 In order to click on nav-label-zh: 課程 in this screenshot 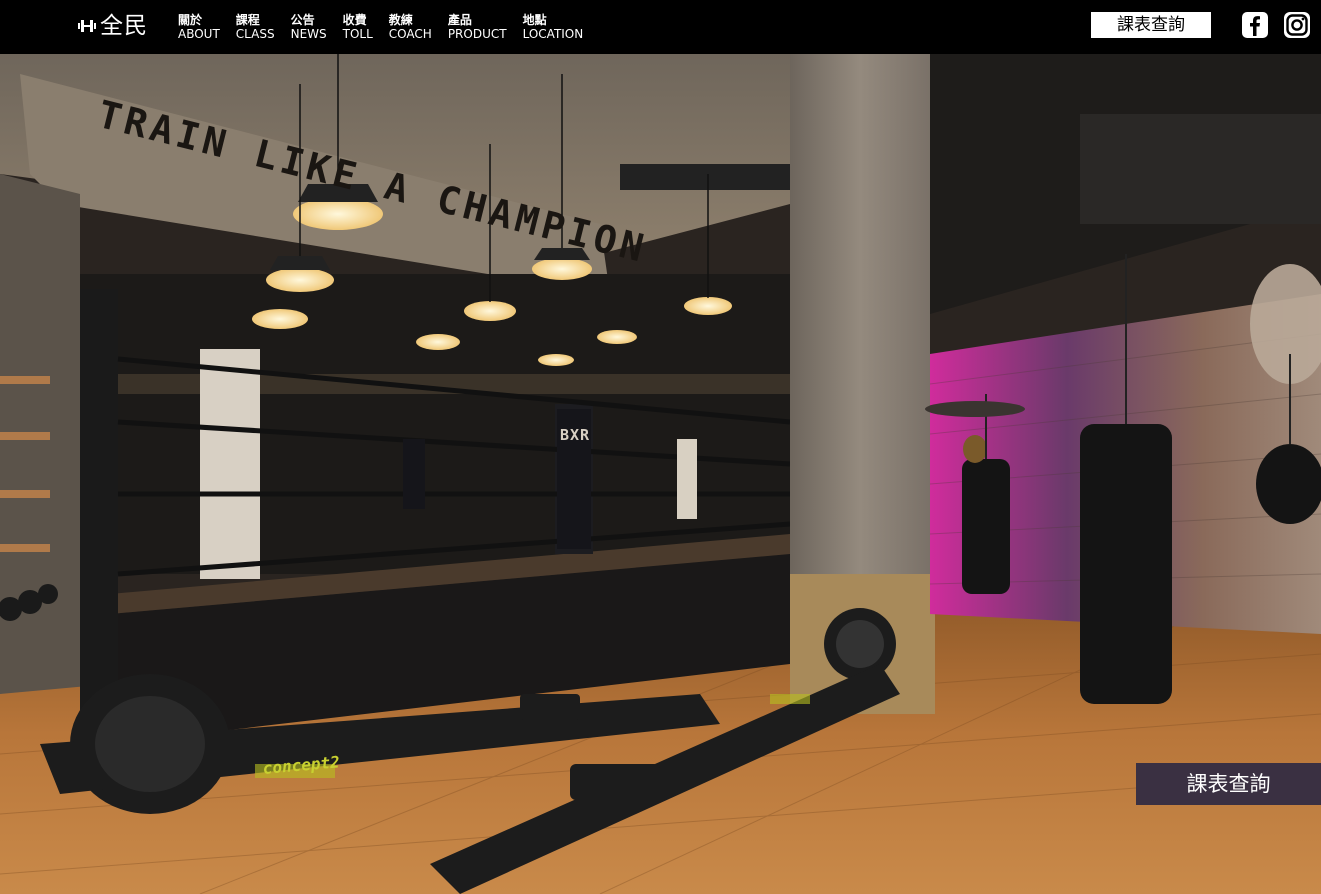, I will do `click(247, 20)`.